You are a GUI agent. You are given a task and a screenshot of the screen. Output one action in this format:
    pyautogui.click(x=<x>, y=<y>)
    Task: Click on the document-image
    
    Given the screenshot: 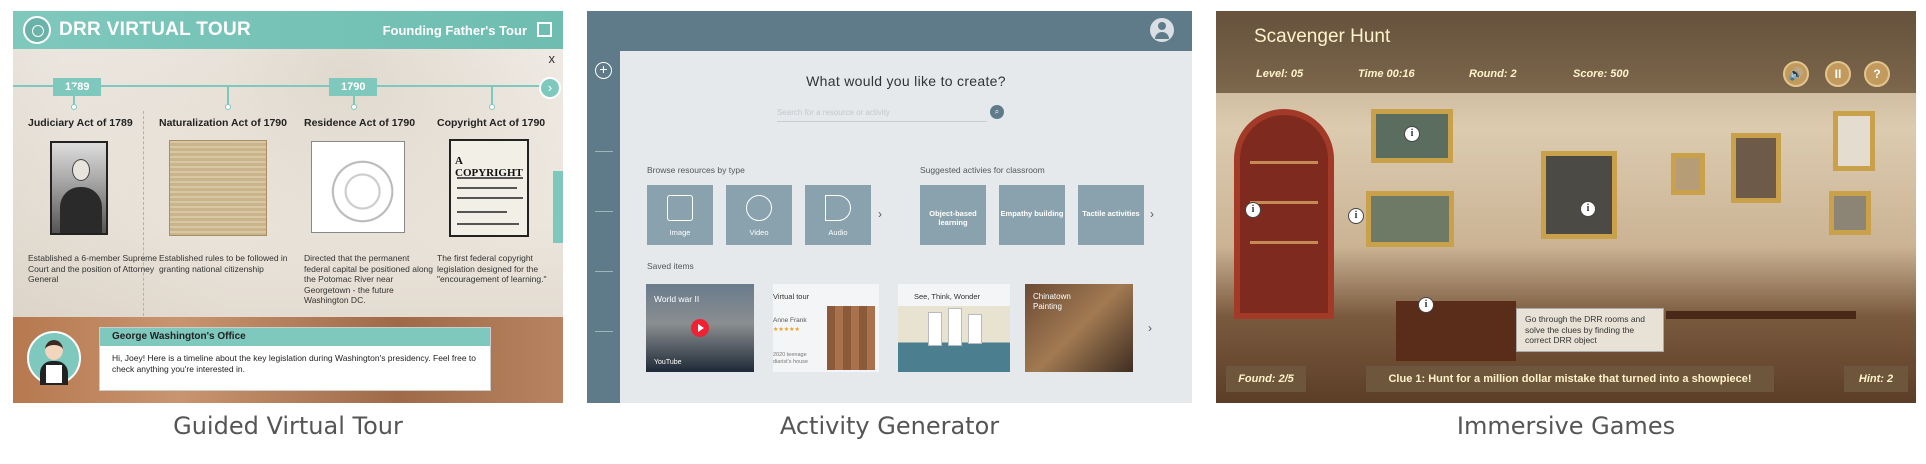 What is the action you would take?
    pyautogui.click(x=218, y=188)
    